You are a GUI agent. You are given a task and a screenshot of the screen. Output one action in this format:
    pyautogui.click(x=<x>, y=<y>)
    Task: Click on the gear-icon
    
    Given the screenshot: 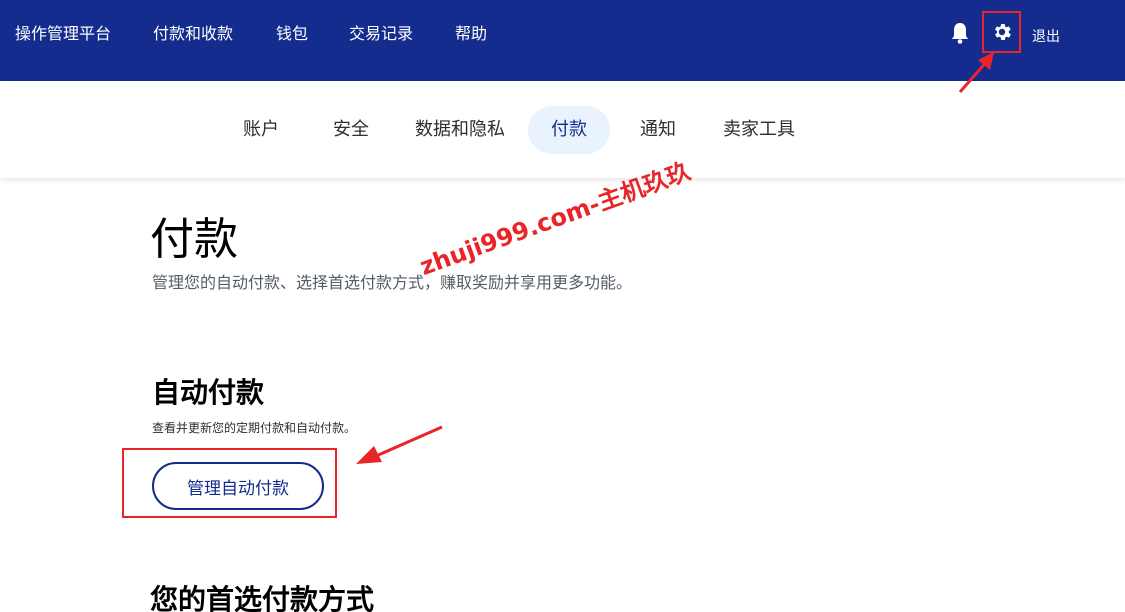 What is the action you would take?
    pyautogui.click(x=1001, y=32)
    